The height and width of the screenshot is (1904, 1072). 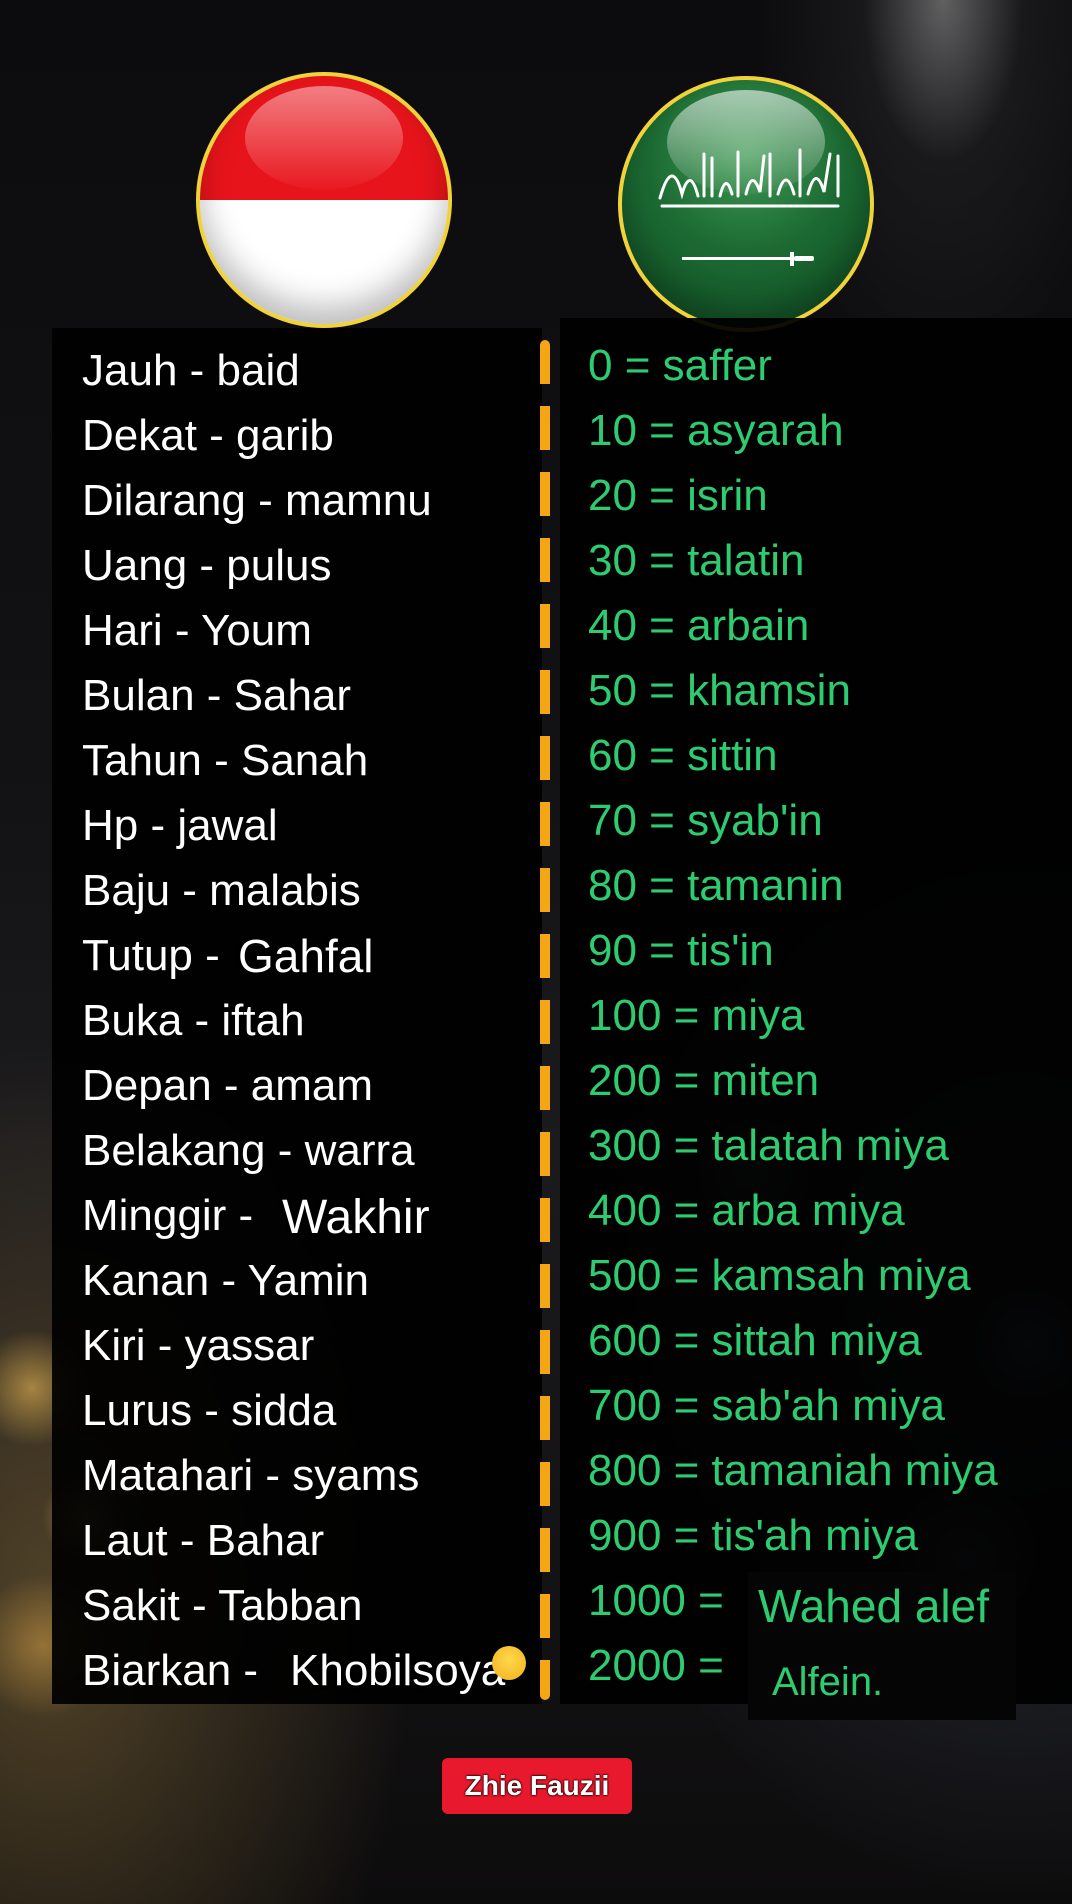 What do you see at coordinates (545, 1020) in the screenshot?
I see `dashed-divider` at bounding box center [545, 1020].